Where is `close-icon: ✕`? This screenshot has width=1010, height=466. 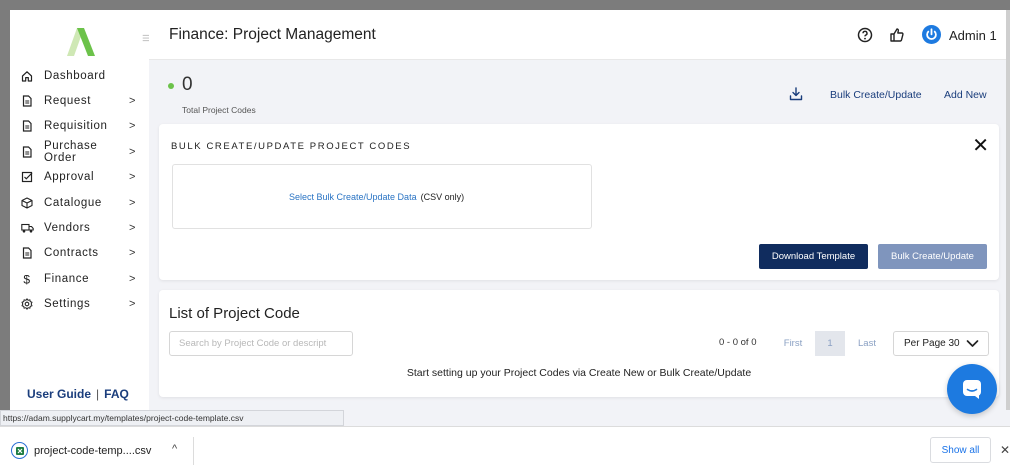 close-icon: ✕ is located at coordinates (980, 145).